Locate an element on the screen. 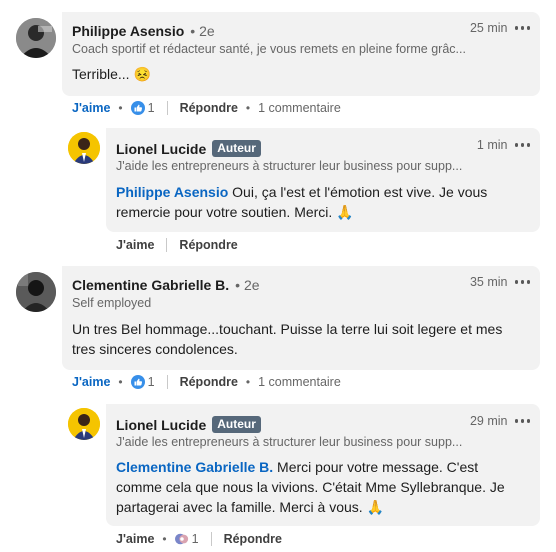 This screenshot has width=556, height=552. time-value: 25 min is located at coordinates (488, 28).